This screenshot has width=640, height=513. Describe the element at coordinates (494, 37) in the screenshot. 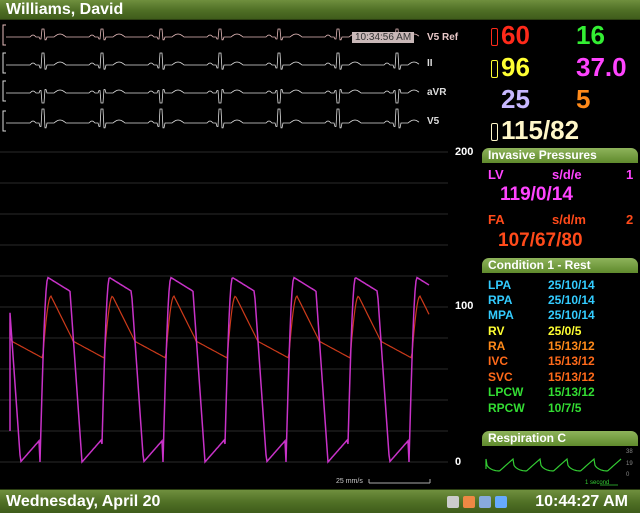

I see `heart-rate-icon` at that location.